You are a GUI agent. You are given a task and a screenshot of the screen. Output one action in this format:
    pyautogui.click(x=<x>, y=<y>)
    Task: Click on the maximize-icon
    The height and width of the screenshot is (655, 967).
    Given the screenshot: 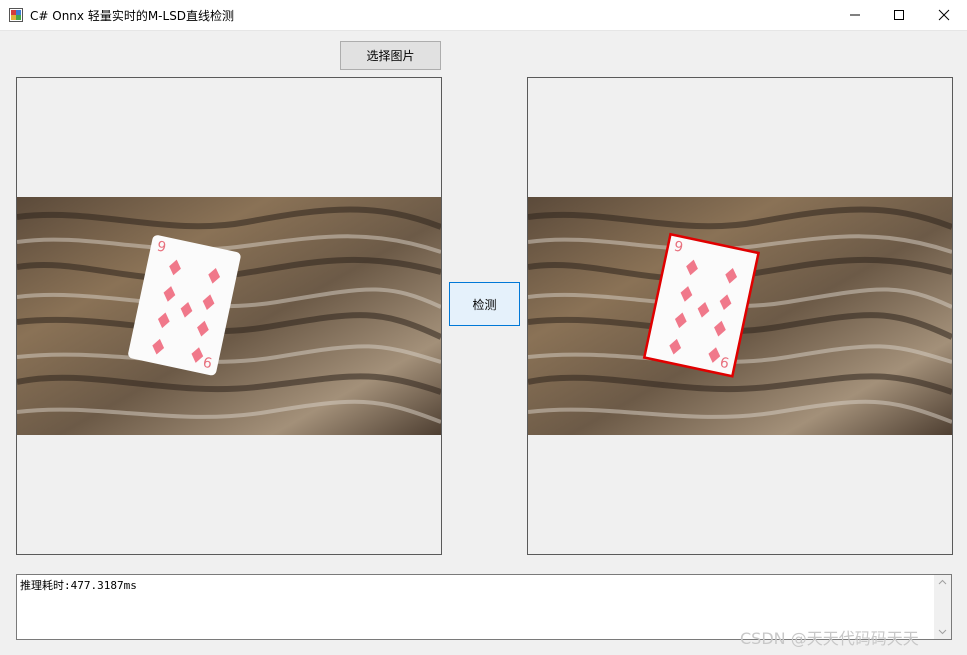 What is the action you would take?
    pyautogui.click(x=899, y=15)
    